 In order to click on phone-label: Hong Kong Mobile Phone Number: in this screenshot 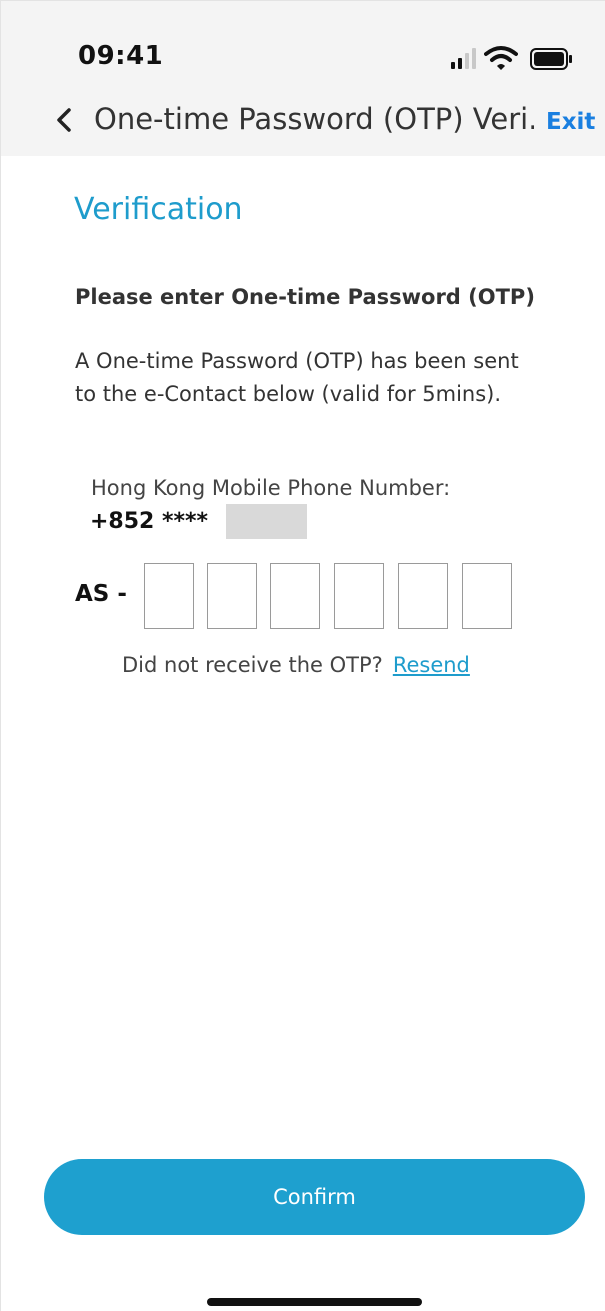, I will do `click(271, 488)`.